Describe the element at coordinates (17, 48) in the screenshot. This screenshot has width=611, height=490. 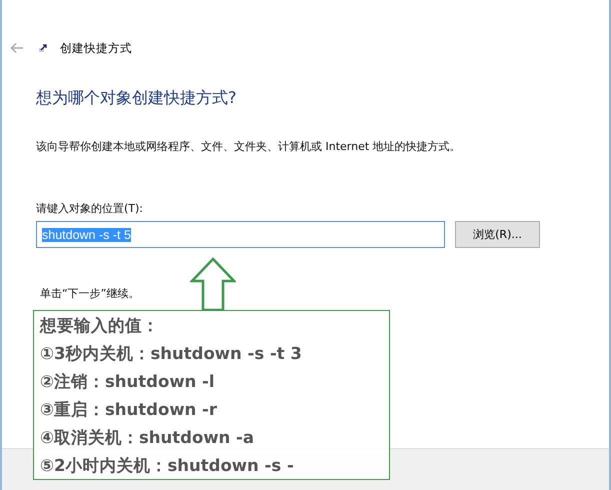
I see `back-arrow-icon` at that location.